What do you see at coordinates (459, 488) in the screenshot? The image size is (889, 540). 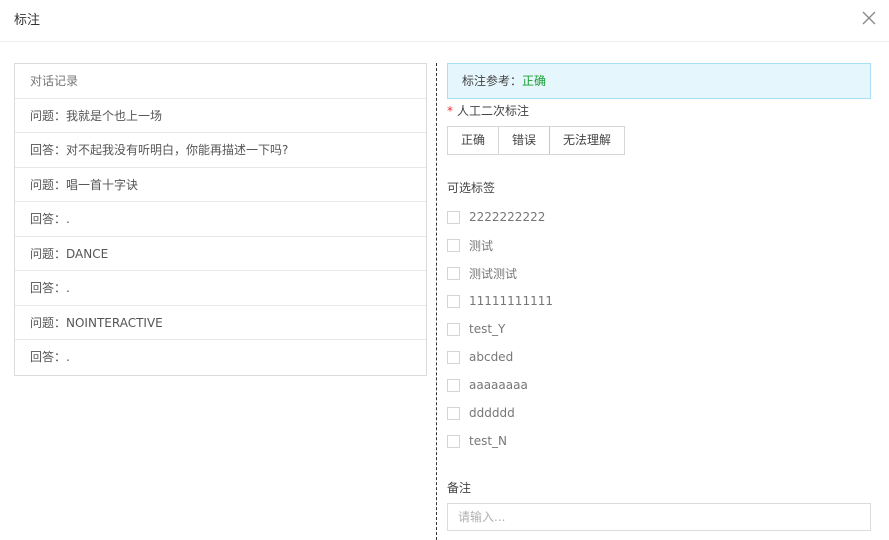 I see `remark-title: 备注` at bounding box center [459, 488].